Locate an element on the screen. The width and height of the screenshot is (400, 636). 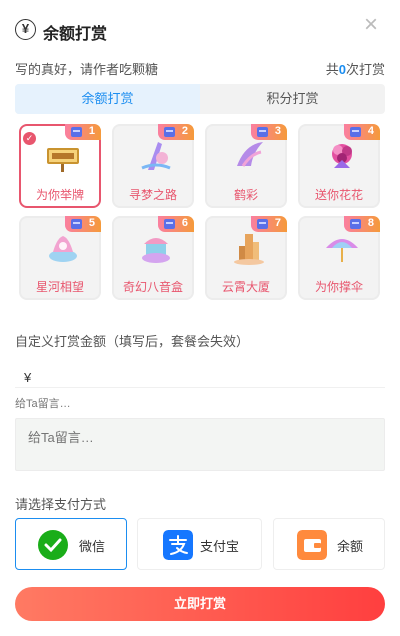
gift-item: ✓ 1 为你举牌 is located at coordinates (60, 166).